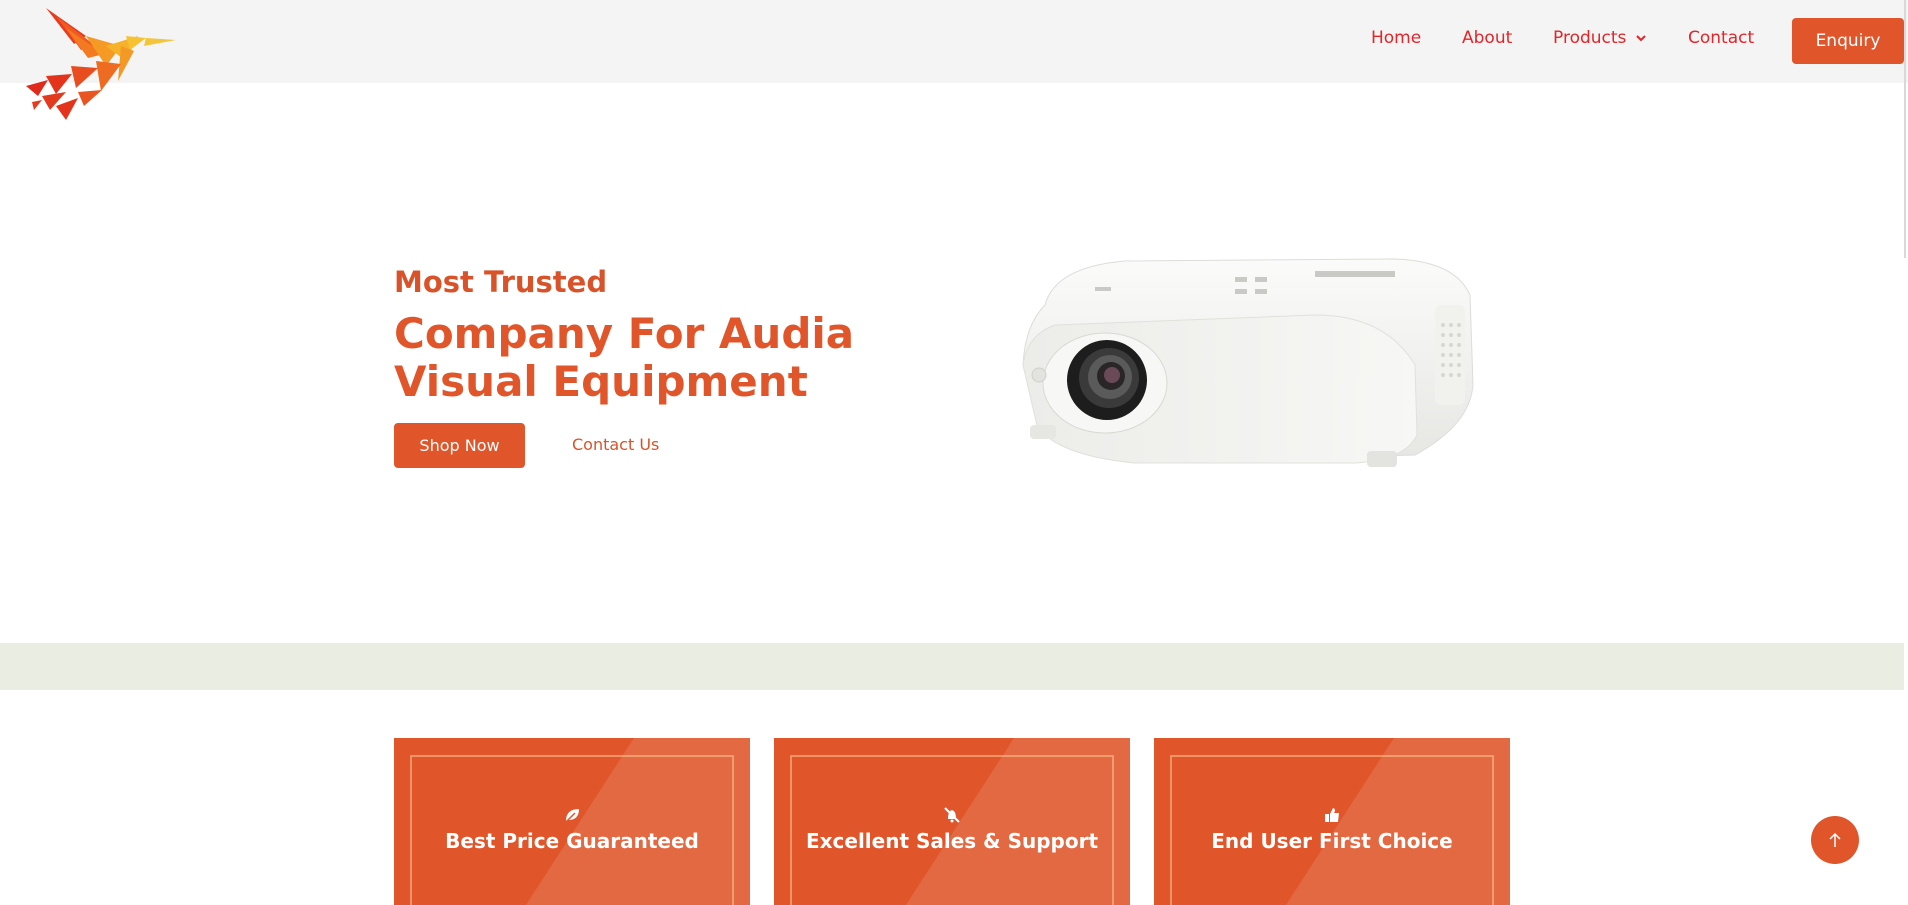 The height and width of the screenshot is (905, 1908). What do you see at coordinates (501, 282) in the screenshot?
I see `hero-subtitle: Most Trusted` at bounding box center [501, 282].